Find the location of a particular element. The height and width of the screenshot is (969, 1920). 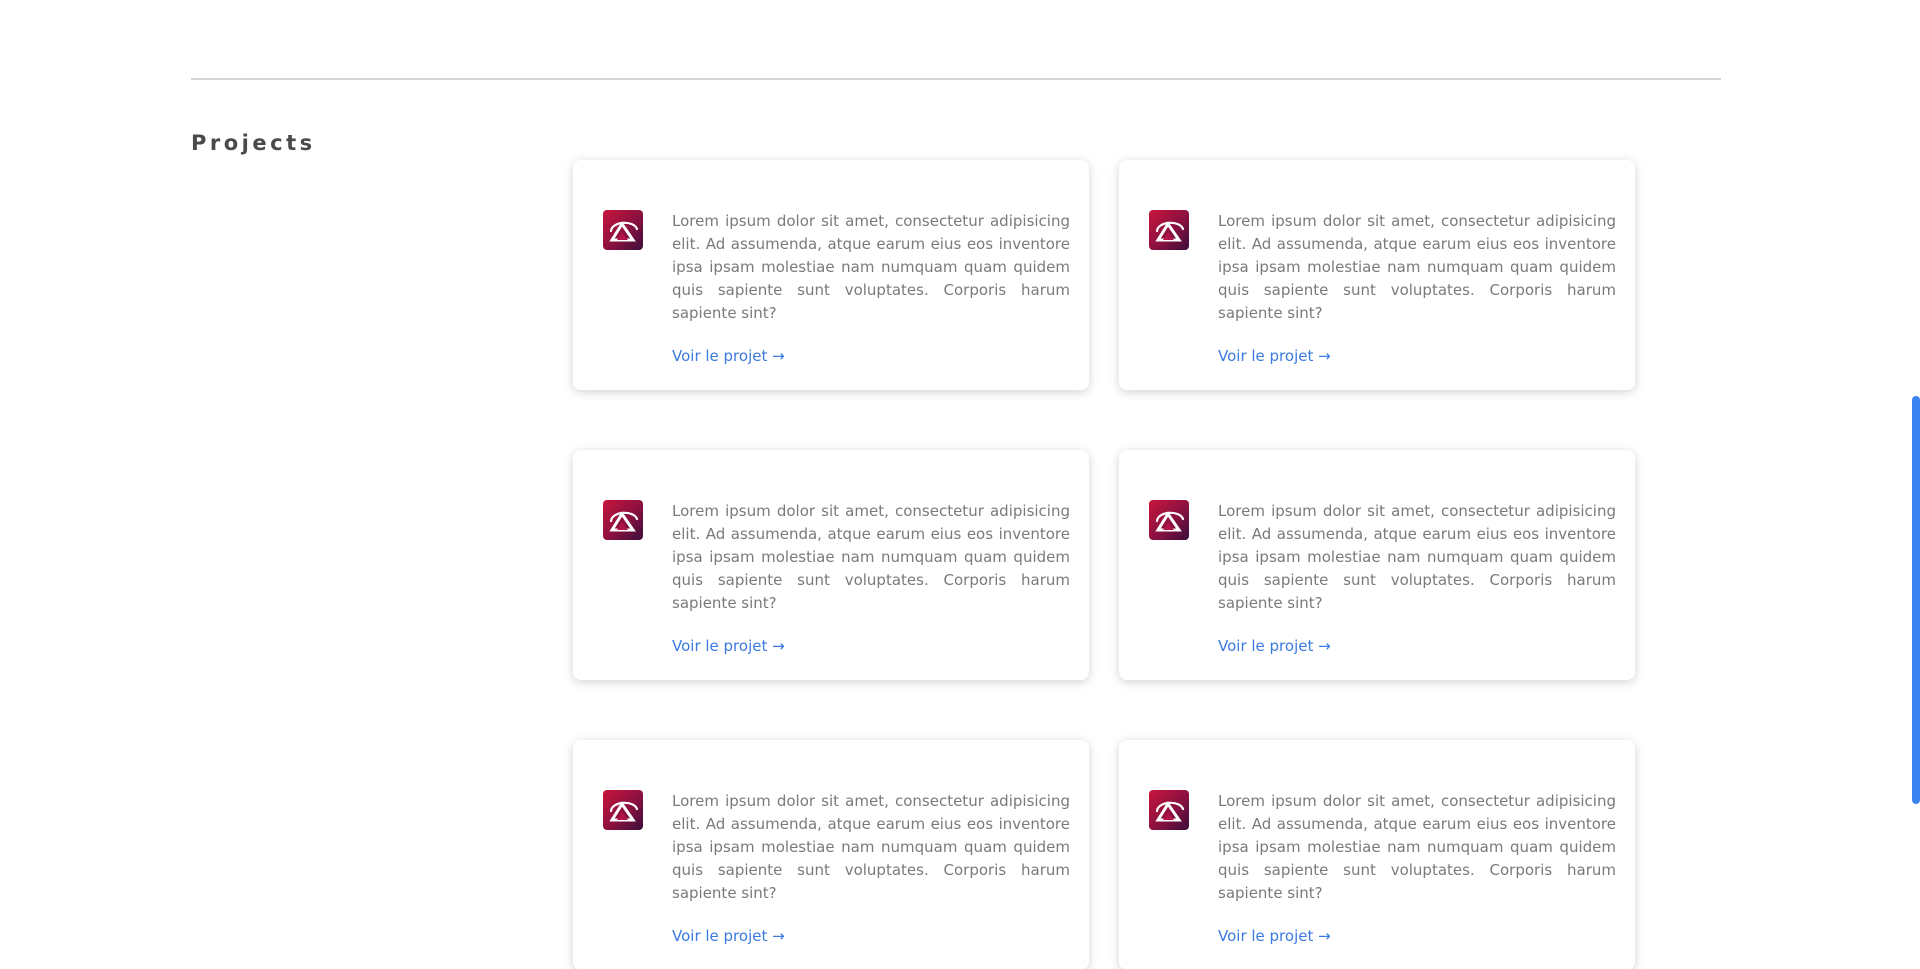

section-title: Projects is located at coordinates (253, 143).